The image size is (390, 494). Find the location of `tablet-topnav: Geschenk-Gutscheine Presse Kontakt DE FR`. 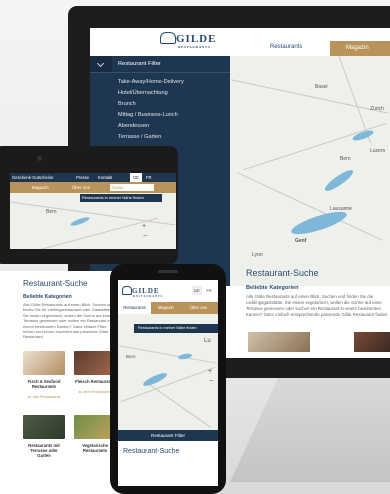

tablet-topnav: Geschenk-Gutscheine Presse Kontakt DE FR is located at coordinates (93, 177).